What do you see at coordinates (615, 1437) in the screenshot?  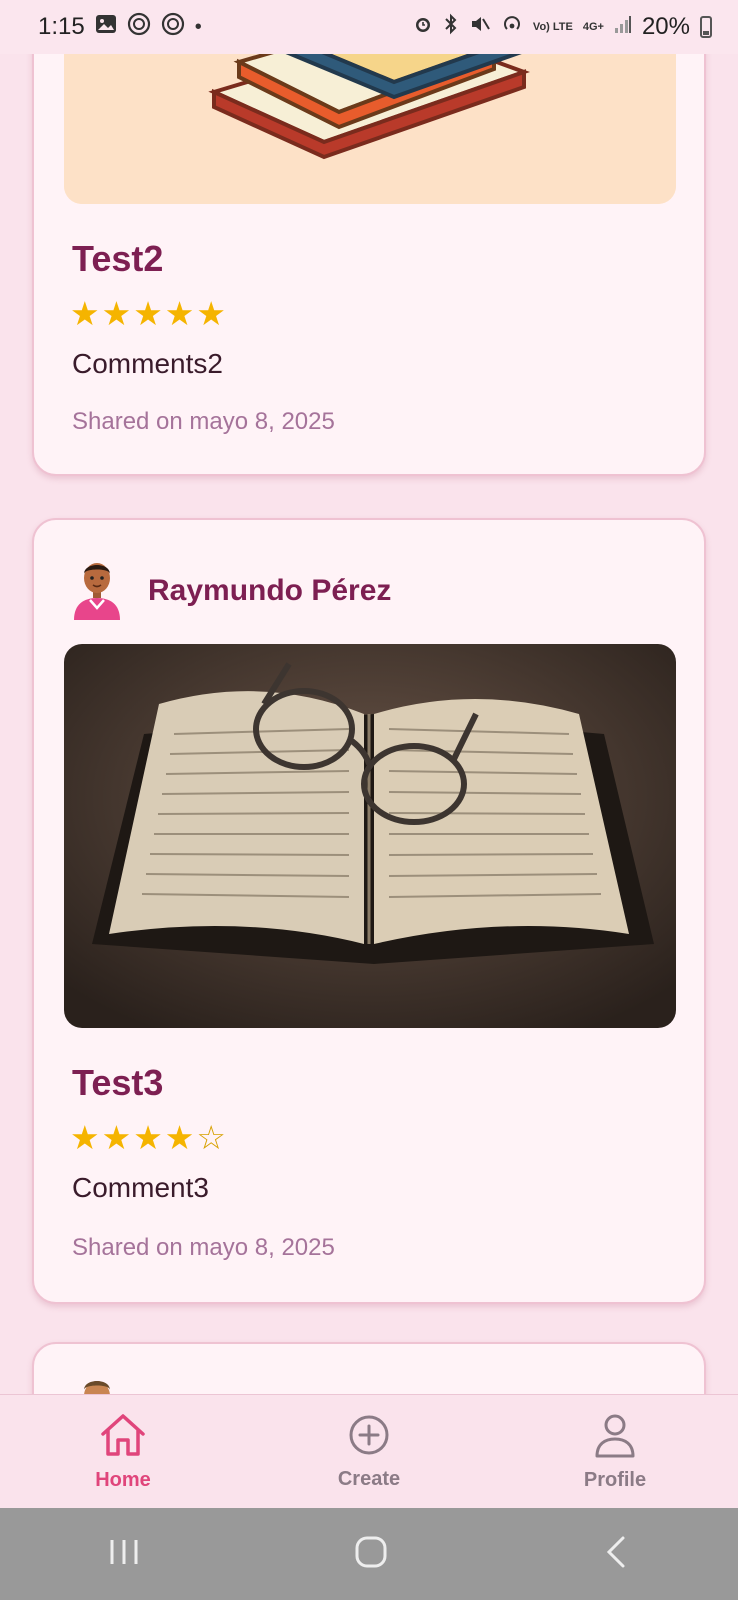 I see `profile-icon` at bounding box center [615, 1437].